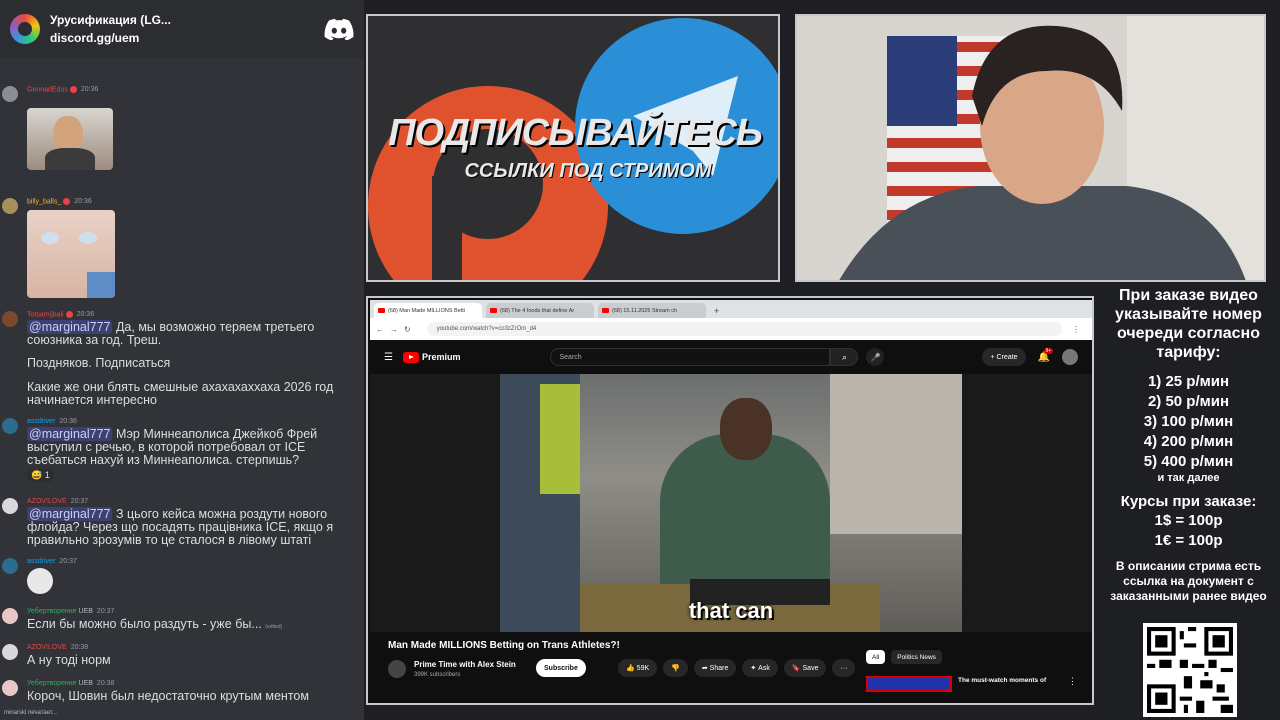  Describe the element at coordinates (1046, 355) in the screenshot. I see `bell-icon: 🔔 9+` at that location.